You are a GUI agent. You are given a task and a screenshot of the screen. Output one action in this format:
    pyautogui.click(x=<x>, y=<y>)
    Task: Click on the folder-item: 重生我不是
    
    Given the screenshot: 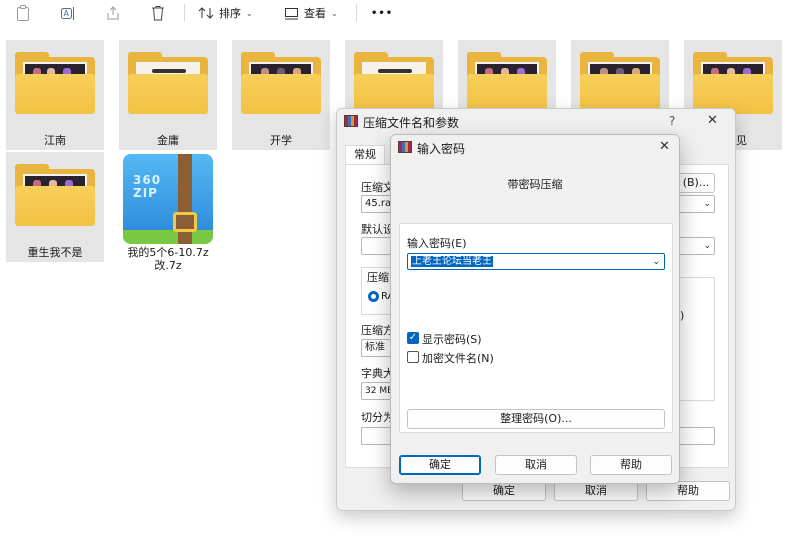 What is the action you would take?
    pyautogui.click(x=55, y=207)
    